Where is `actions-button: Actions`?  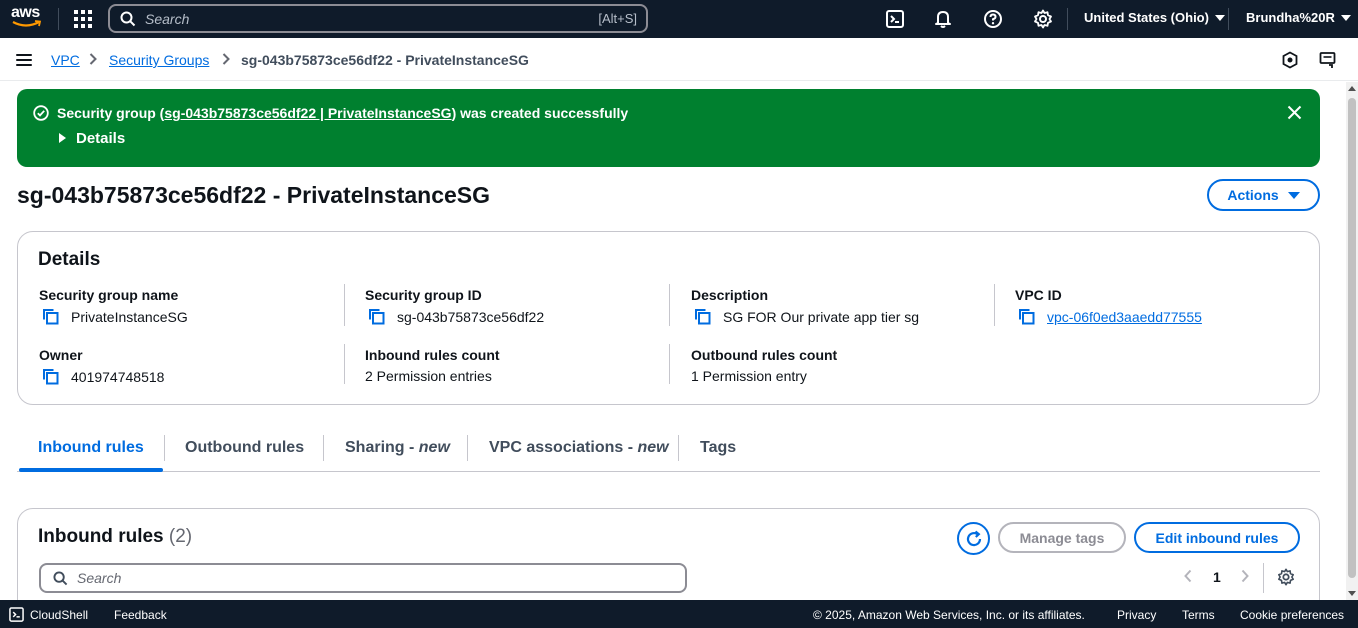
actions-button: Actions is located at coordinates (1263, 195).